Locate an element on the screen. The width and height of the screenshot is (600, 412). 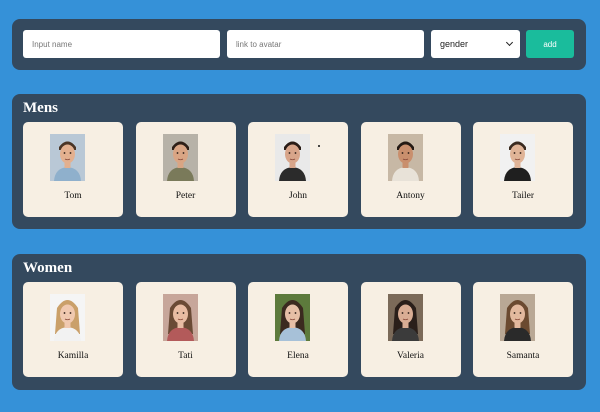
person-name: Kamilla is located at coordinates (73, 356).